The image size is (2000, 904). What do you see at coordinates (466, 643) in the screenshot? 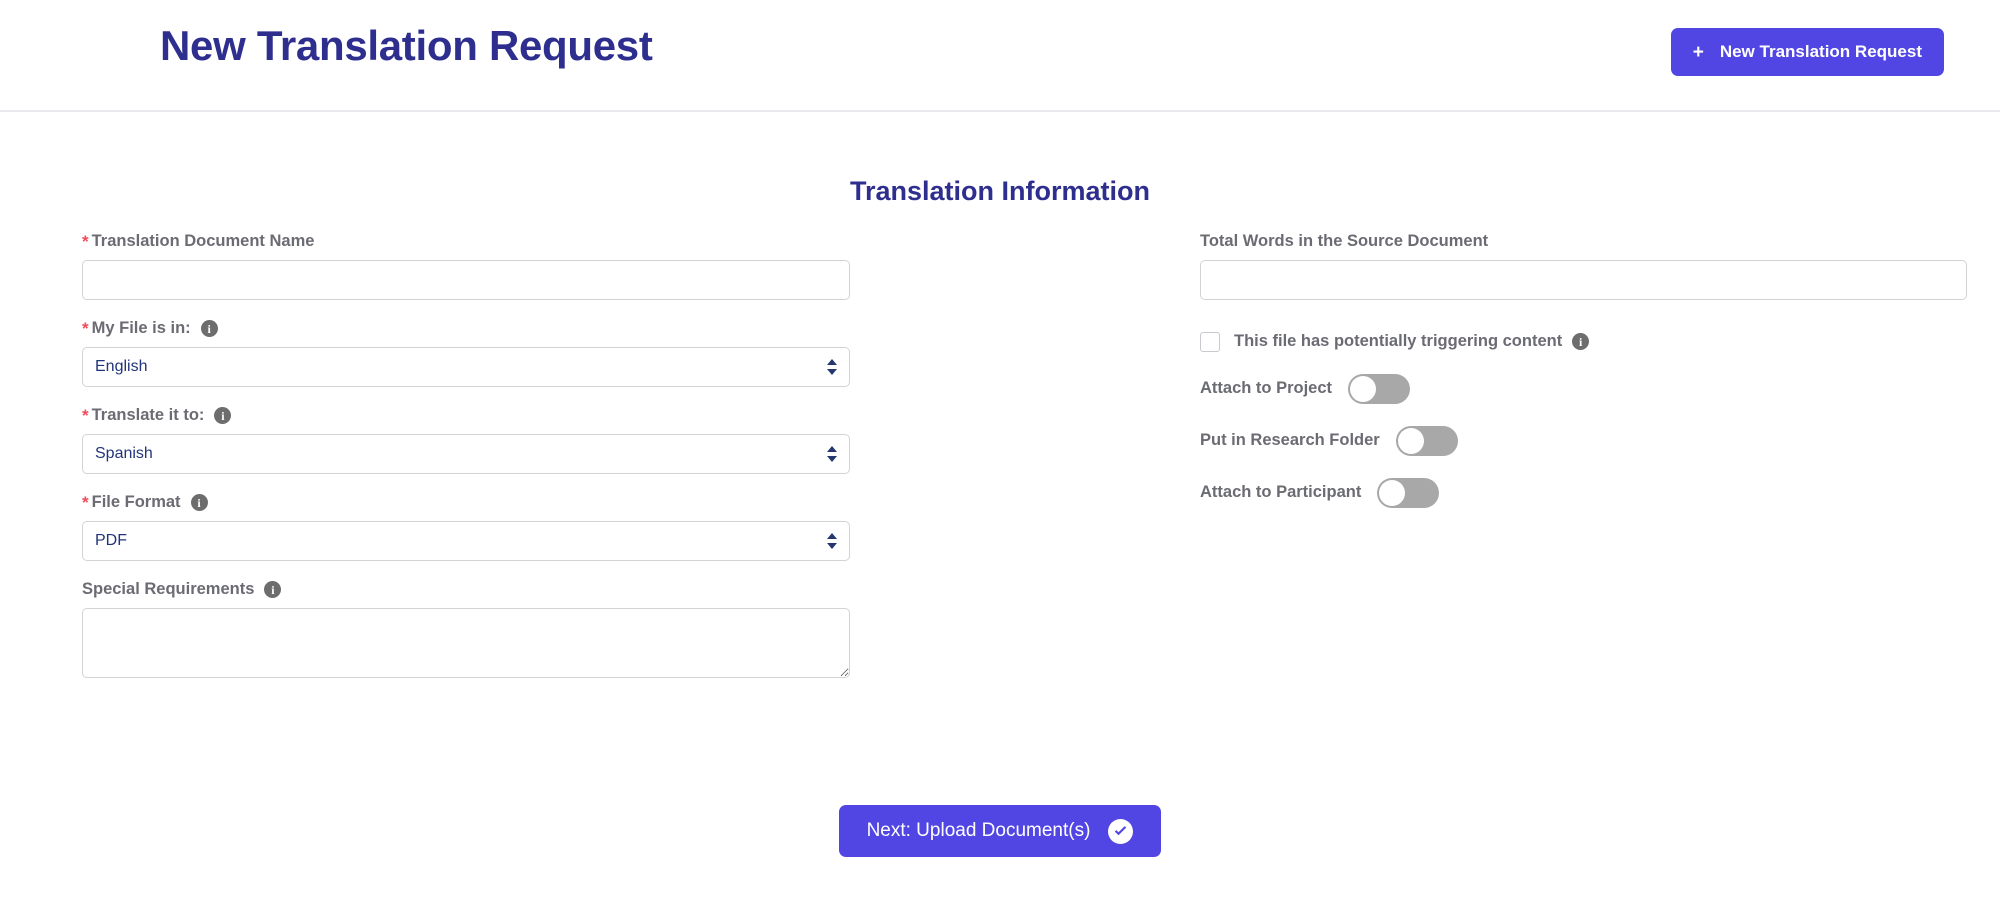
I see `special-requirements-textarea` at bounding box center [466, 643].